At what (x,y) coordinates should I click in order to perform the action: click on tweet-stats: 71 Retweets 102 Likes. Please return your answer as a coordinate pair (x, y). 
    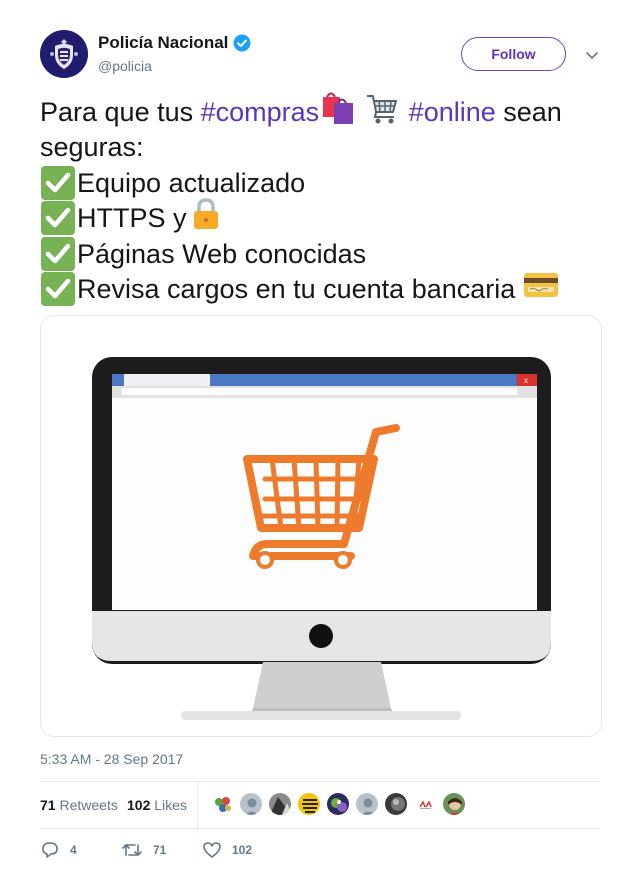
    Looking at the image, I should click on (320, 805).